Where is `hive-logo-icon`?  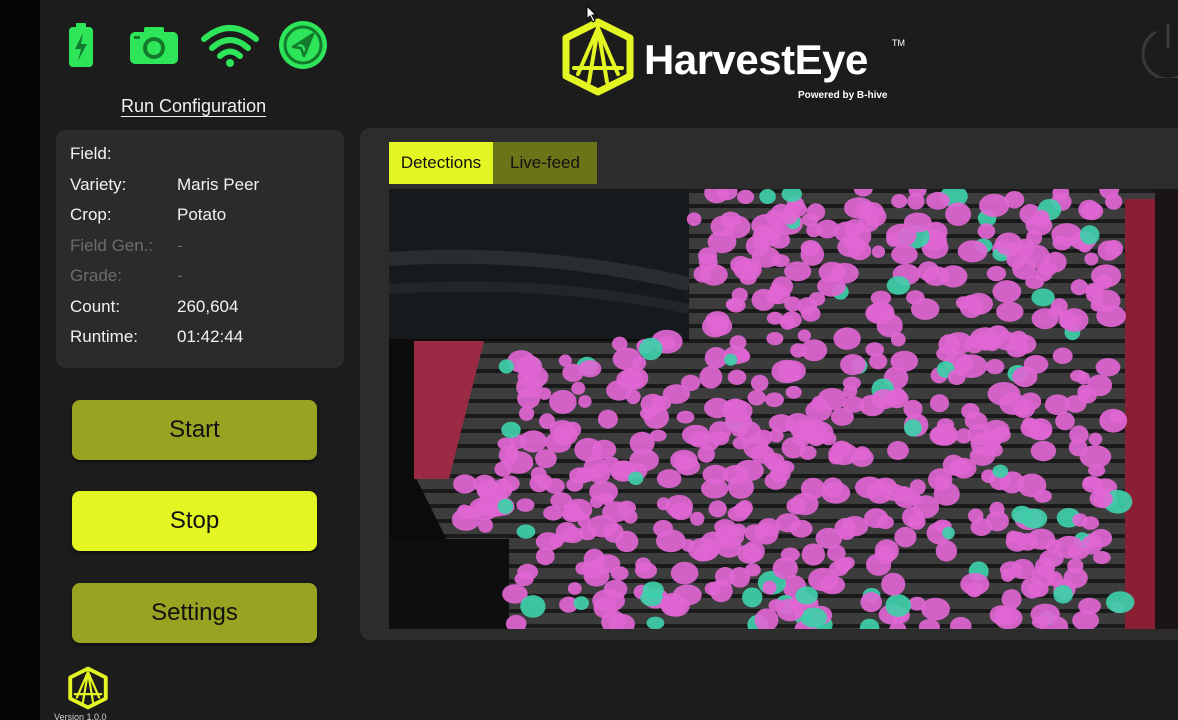
hive-logo-icon is located at coordinates (598, 57).